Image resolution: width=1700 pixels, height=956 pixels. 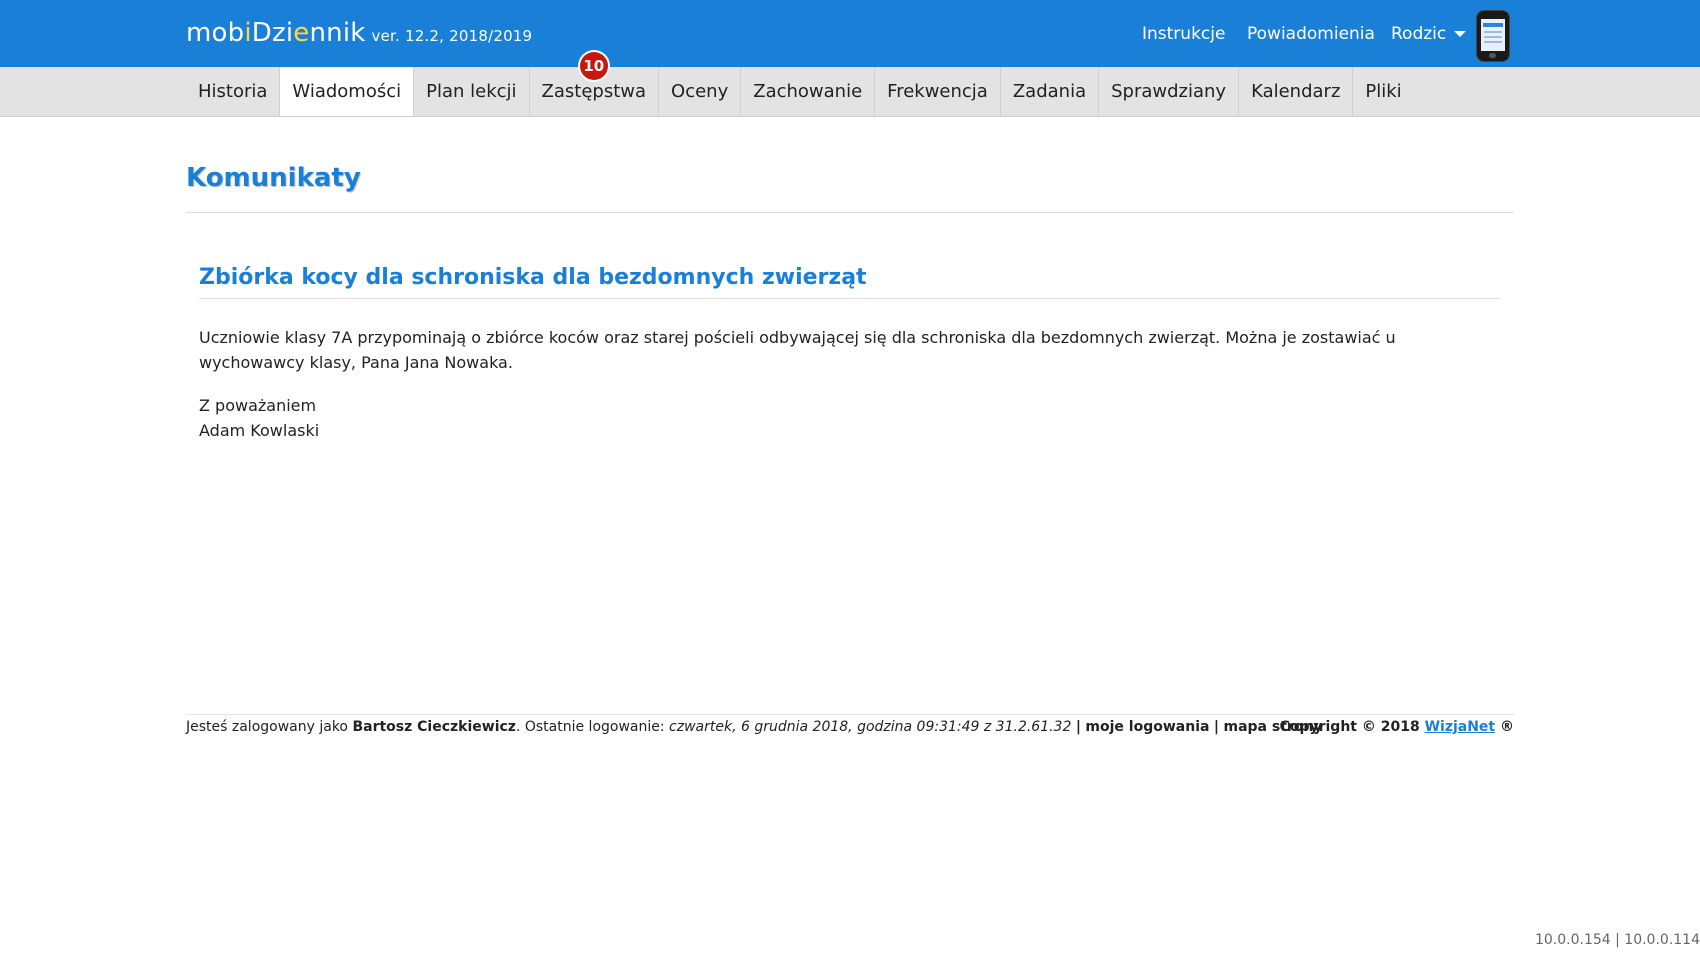 I want to click on tab-pliki: Pliki, so click(x=1383, y=91).